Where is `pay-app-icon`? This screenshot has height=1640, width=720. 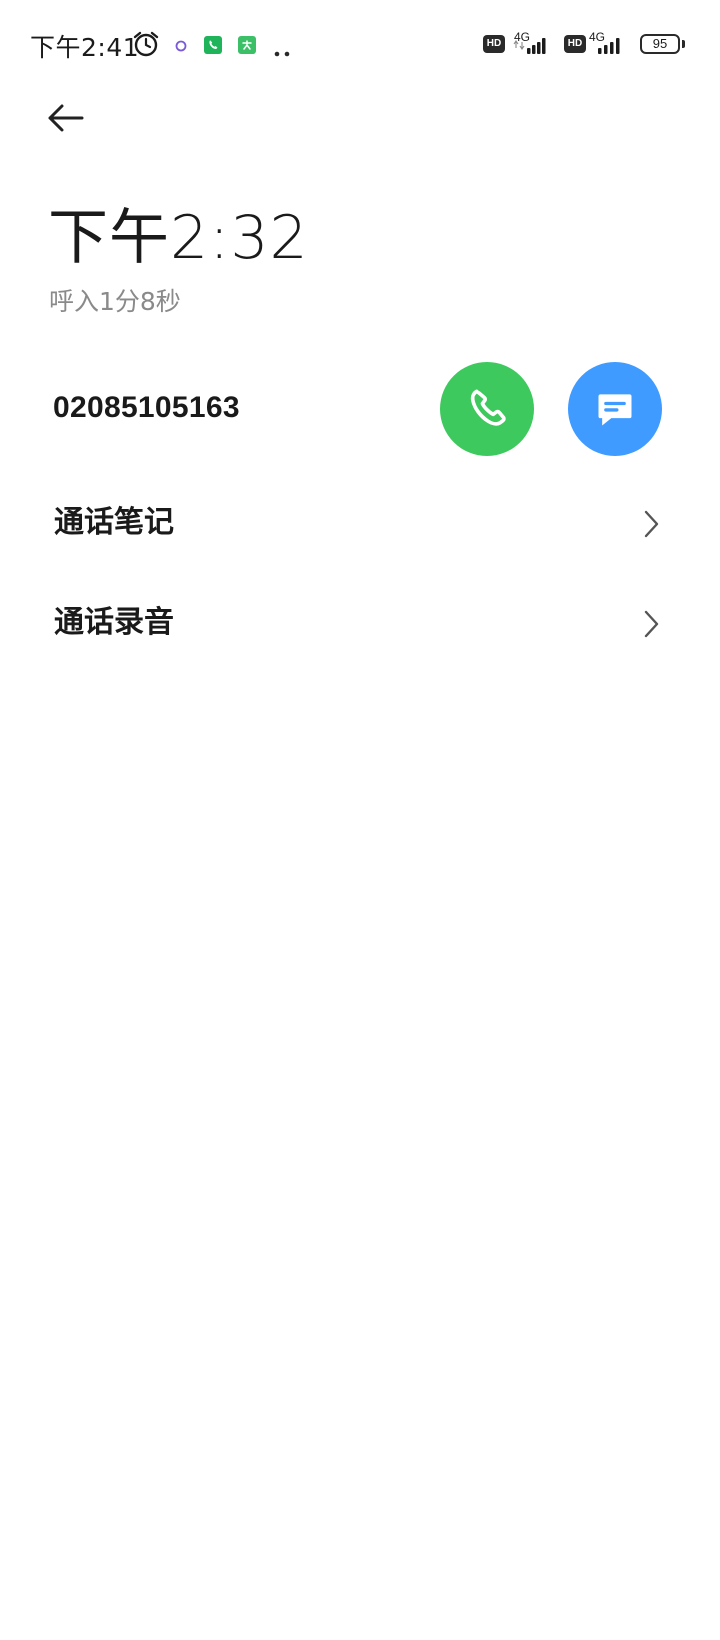
pay-app-icon is located at coordinates (247, 47).